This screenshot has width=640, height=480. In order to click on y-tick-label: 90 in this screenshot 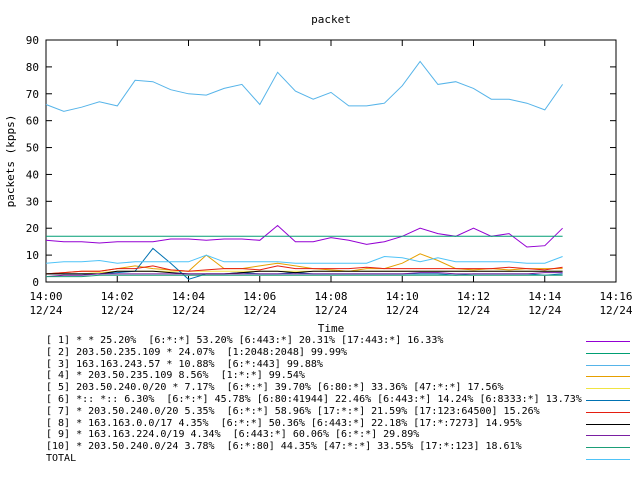, I will do `click(32, 40)`.